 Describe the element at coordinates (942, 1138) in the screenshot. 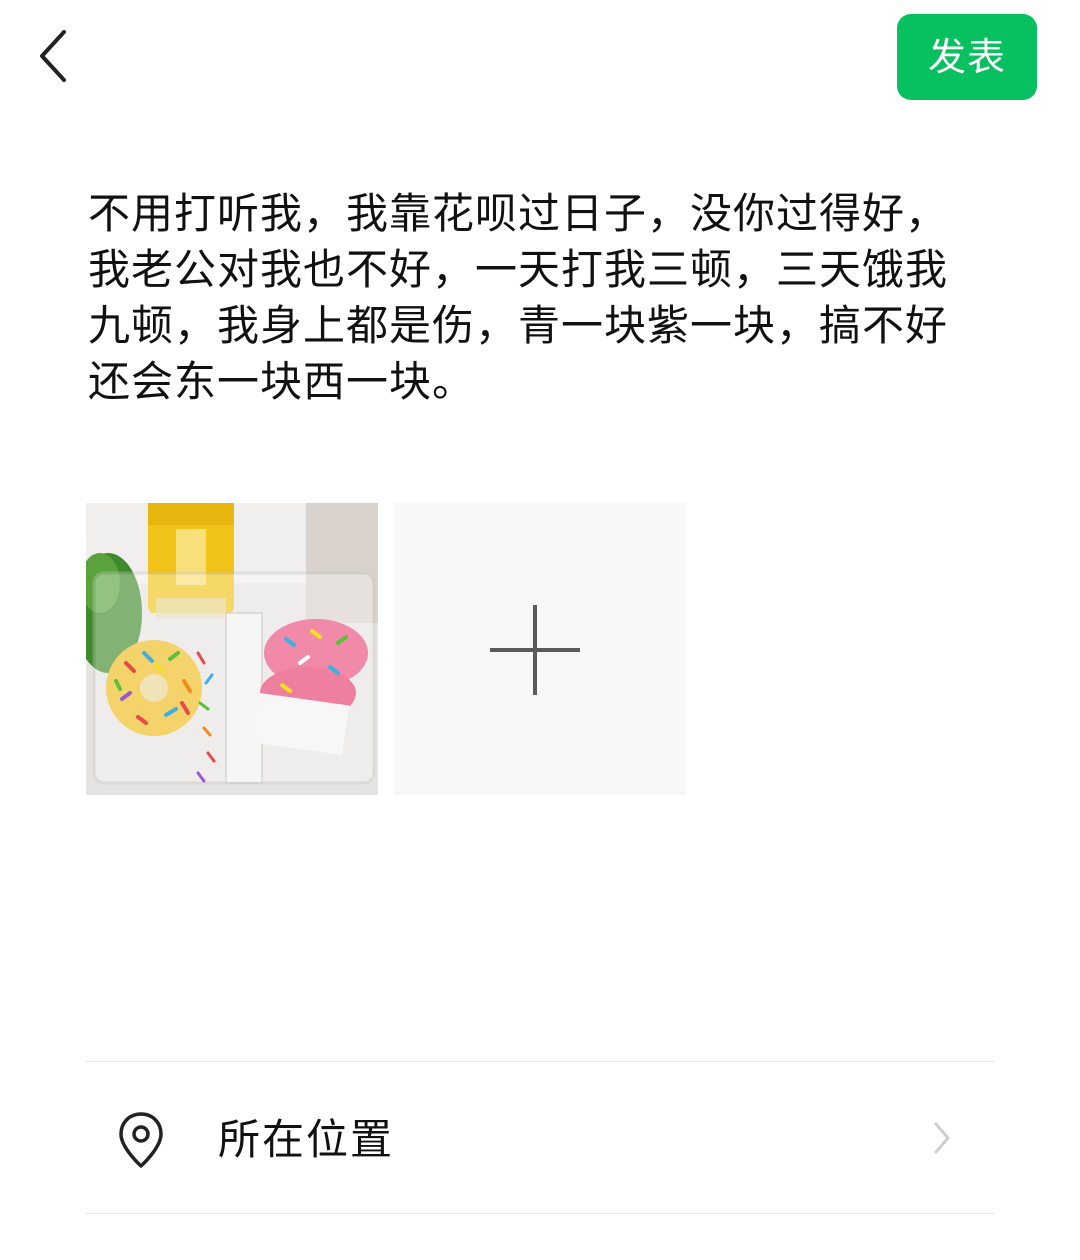

I see `chevron-right-icon` at that location.